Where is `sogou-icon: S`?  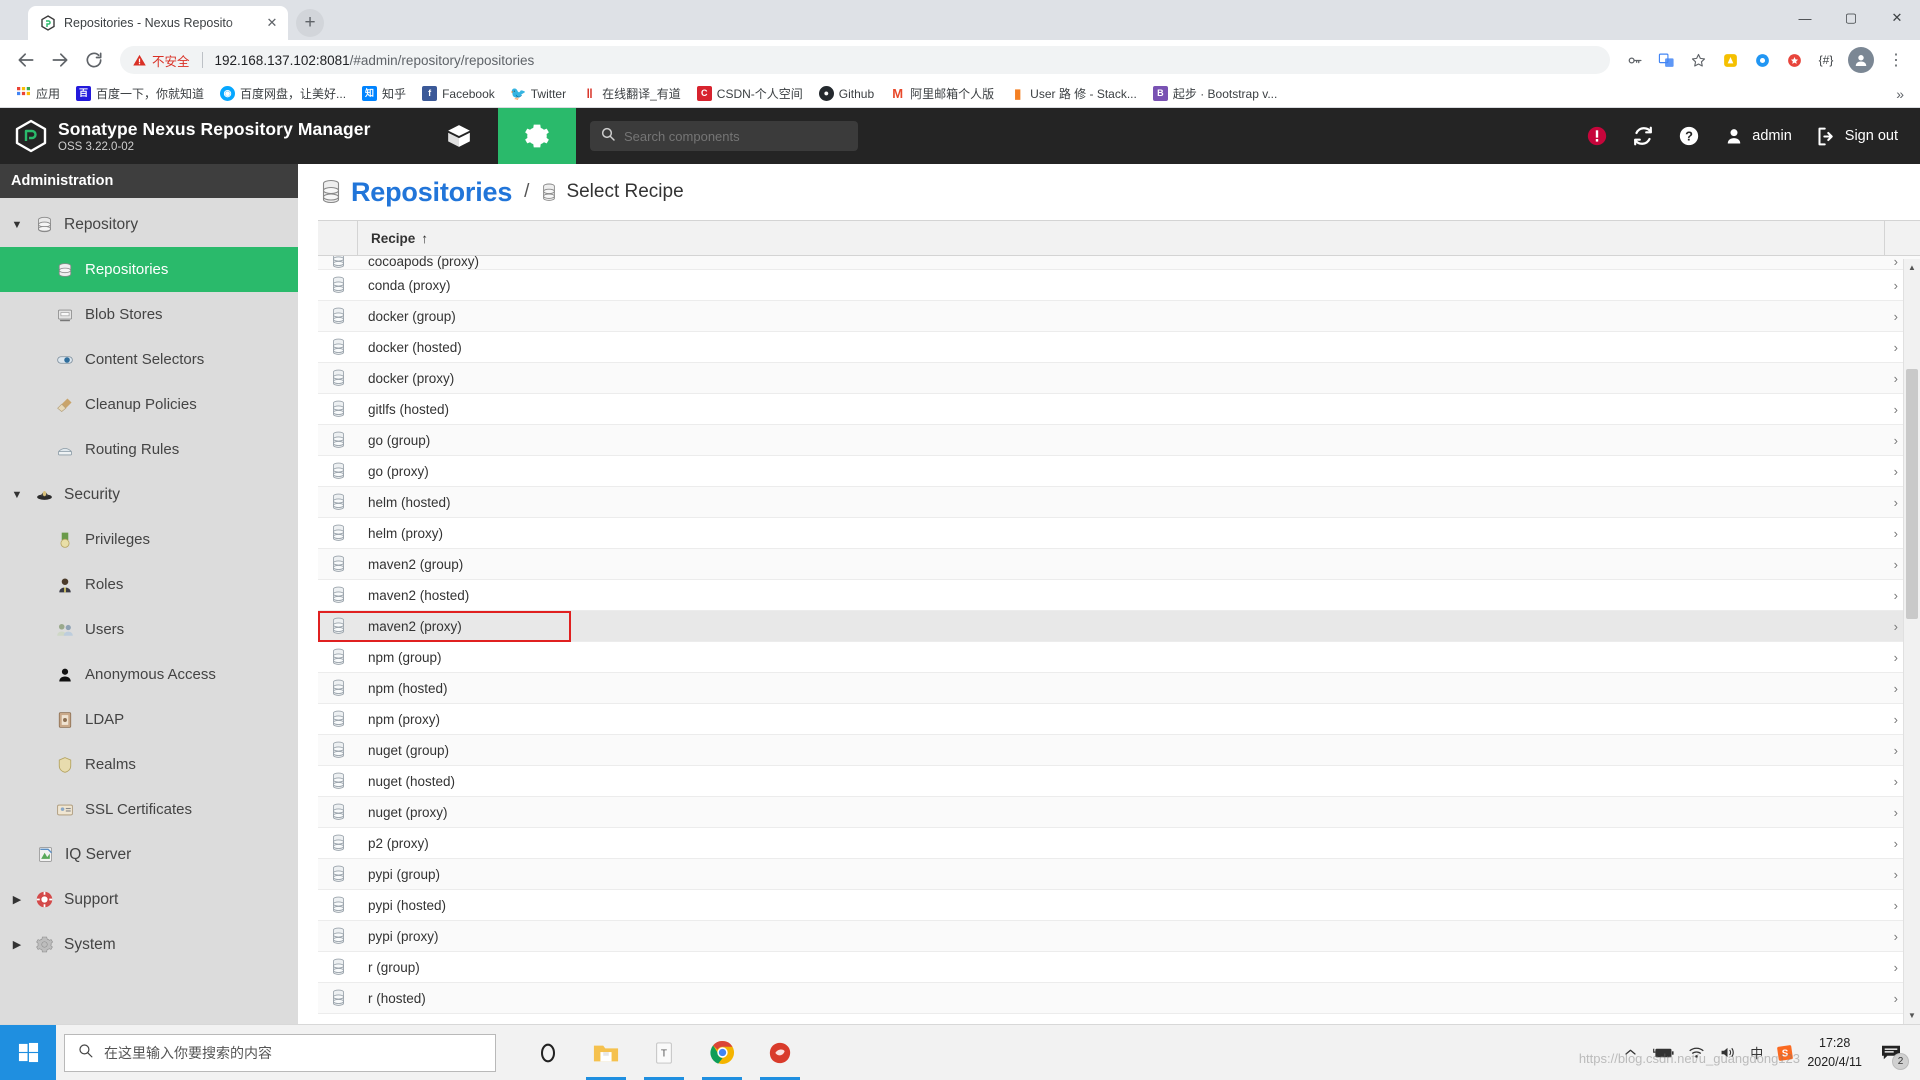
sogou-icon: S is located at coordinates (1785, 1052).